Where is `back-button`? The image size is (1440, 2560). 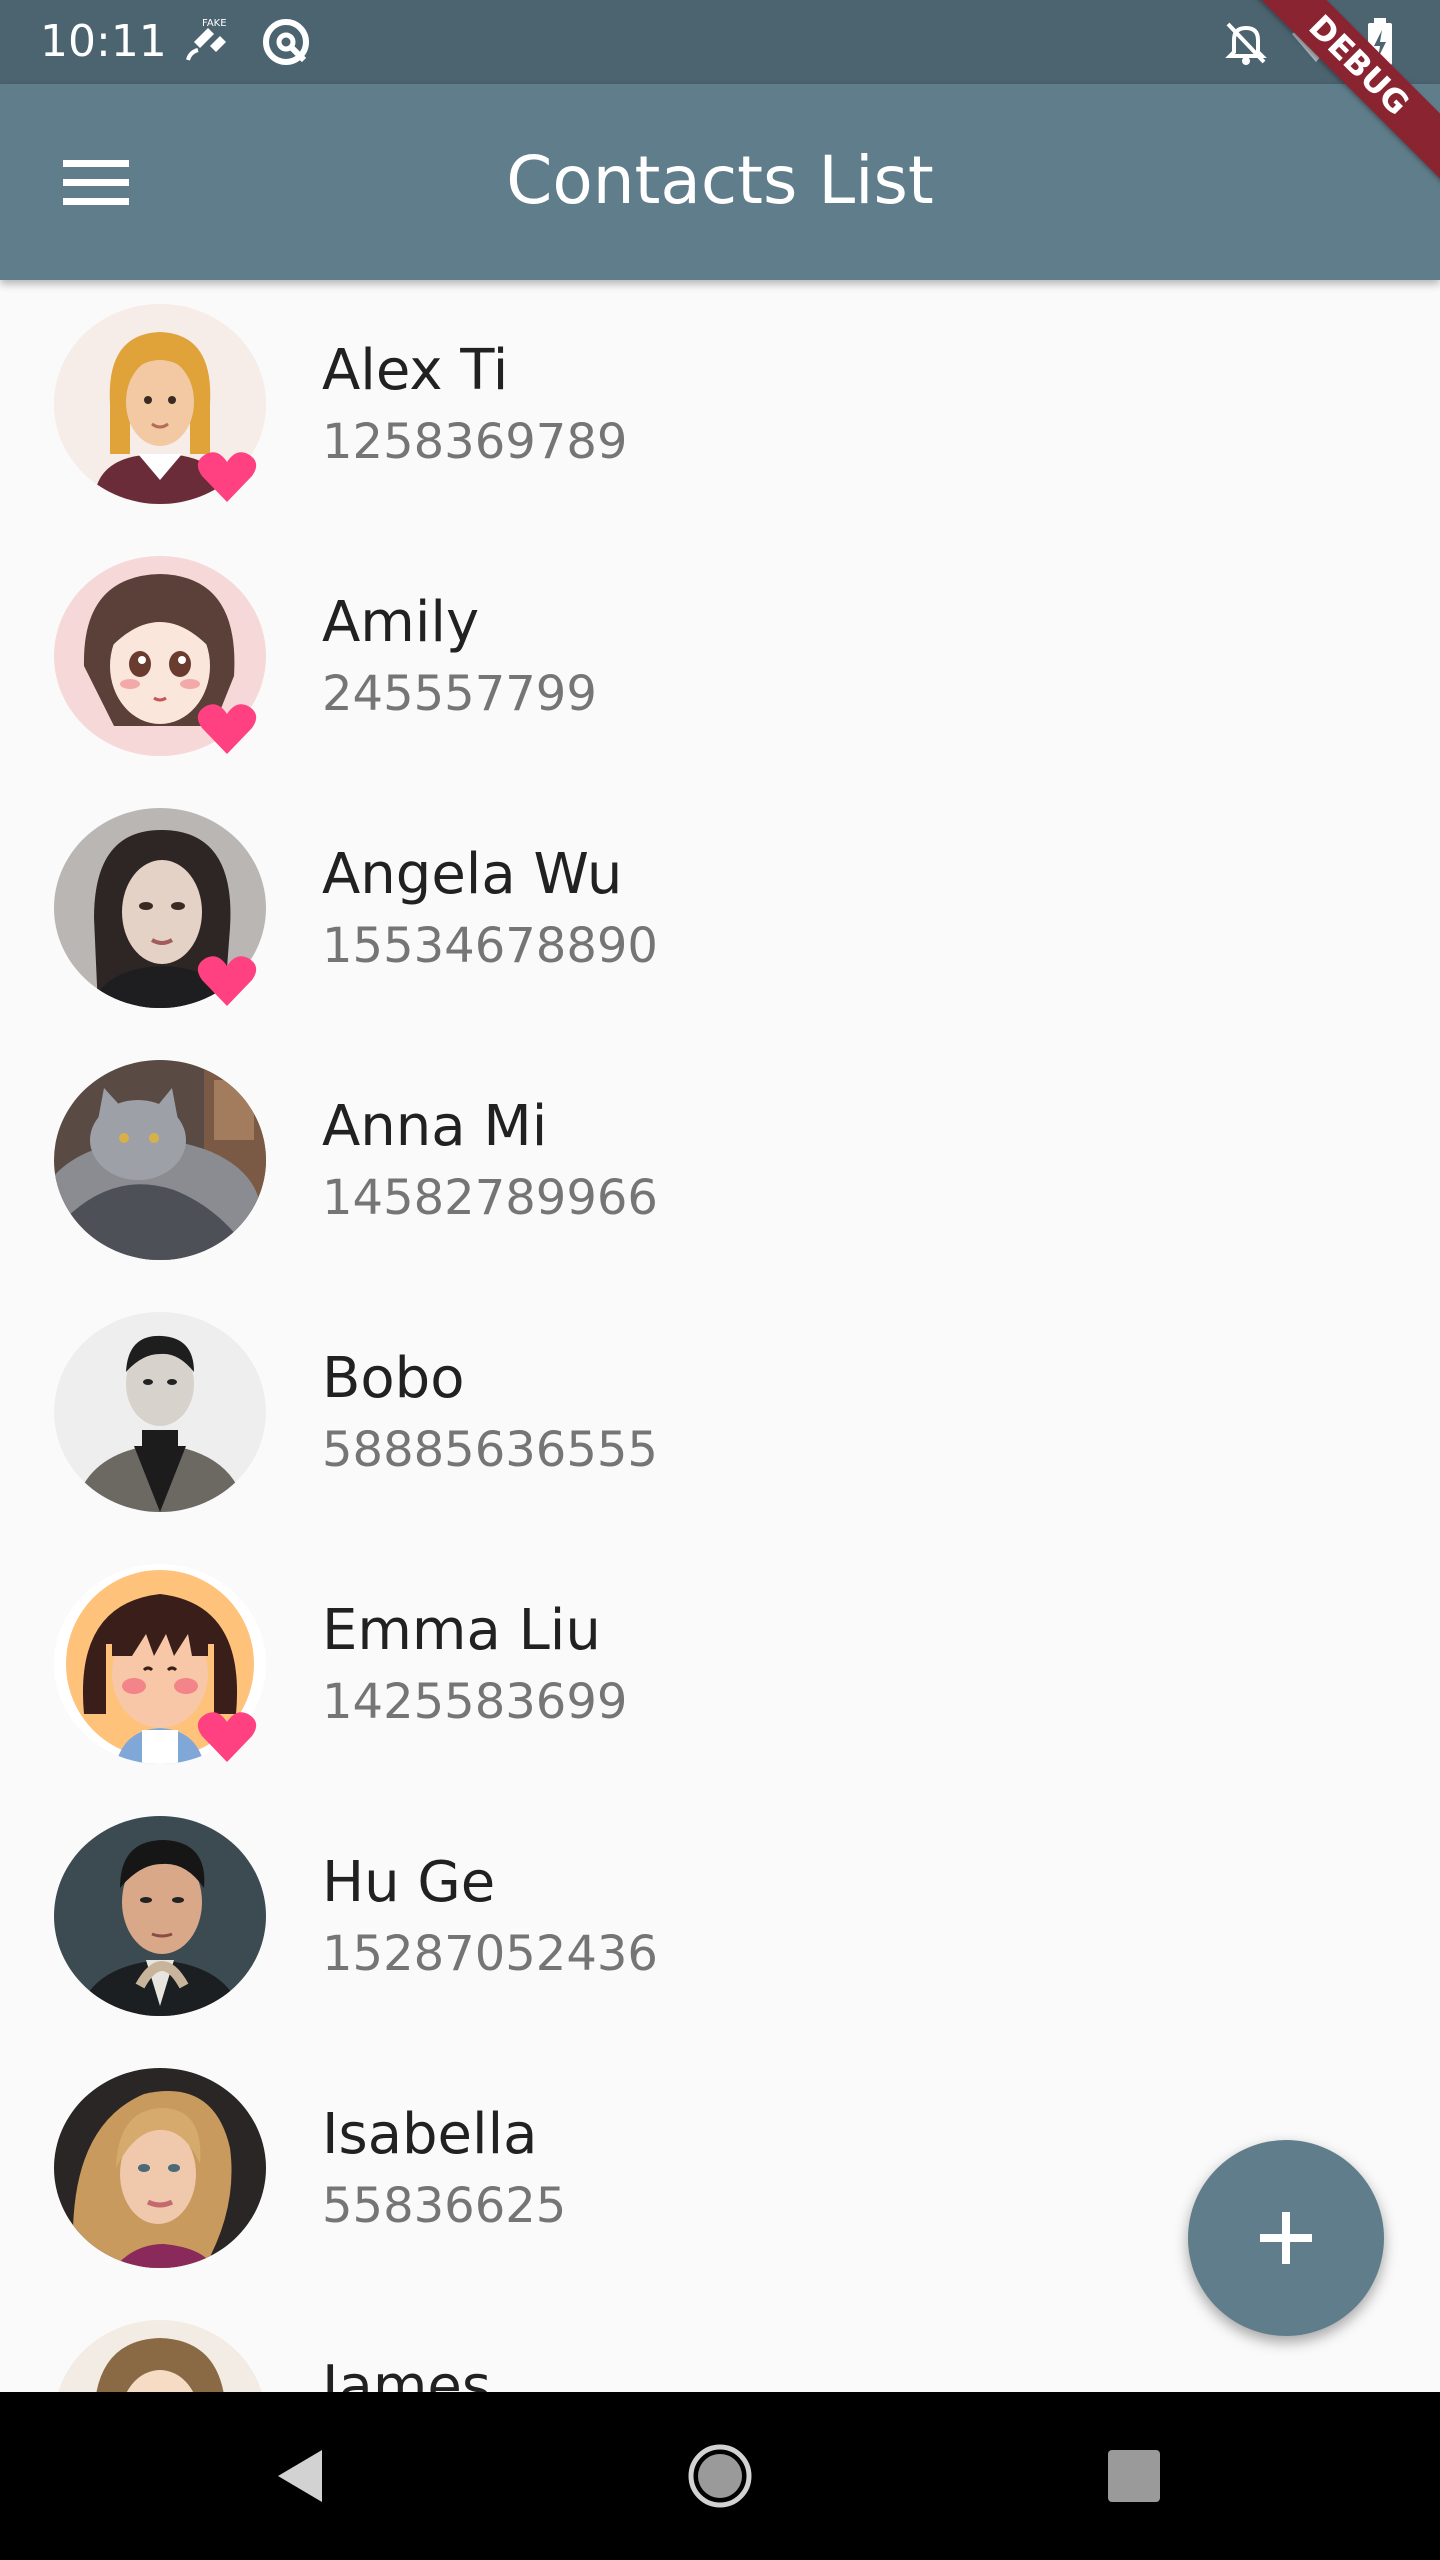
back-button is located at coordinates (300, 2476).